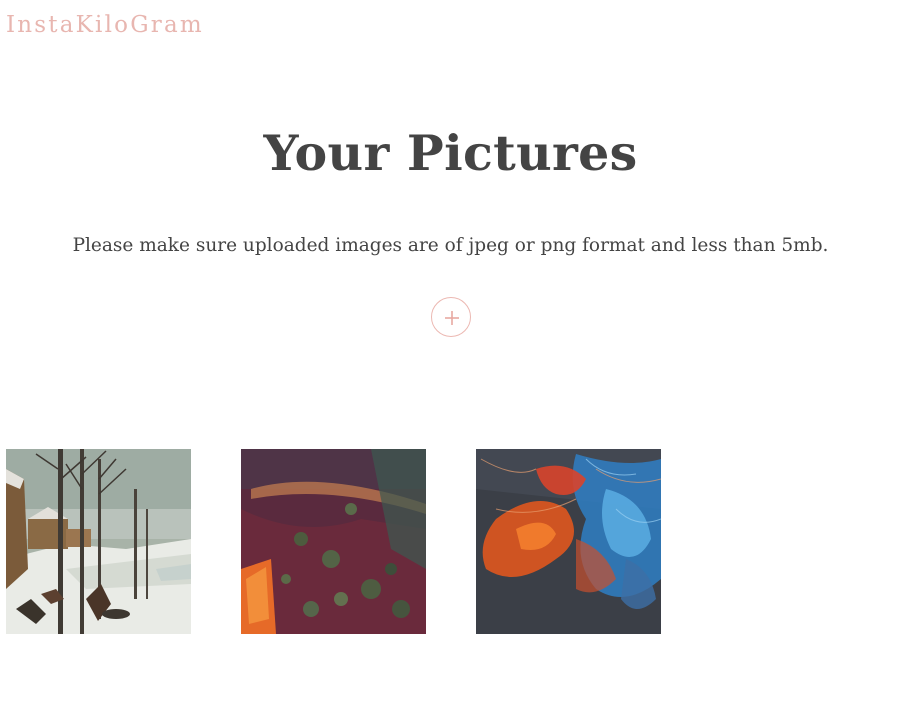  I want to click on gallery-image-red-abstract, so click(333, 541).